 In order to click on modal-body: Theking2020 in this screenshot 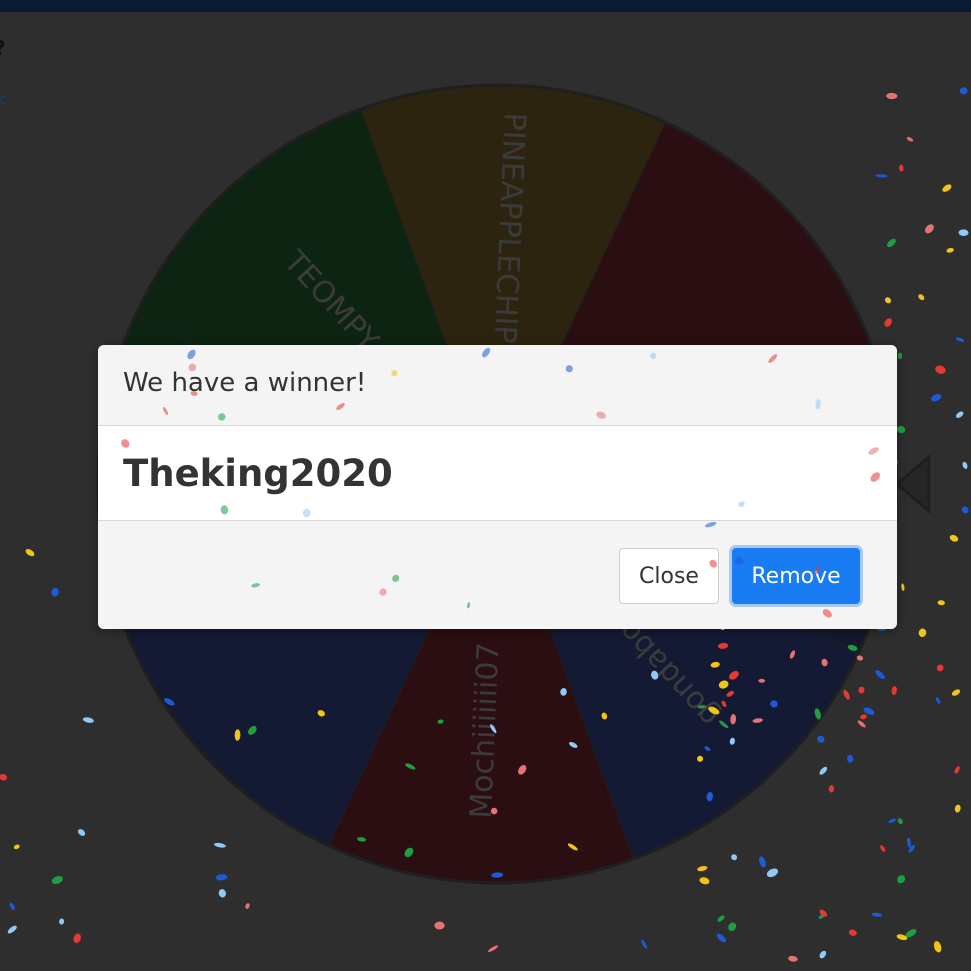, I will do `click(497, 473)`.